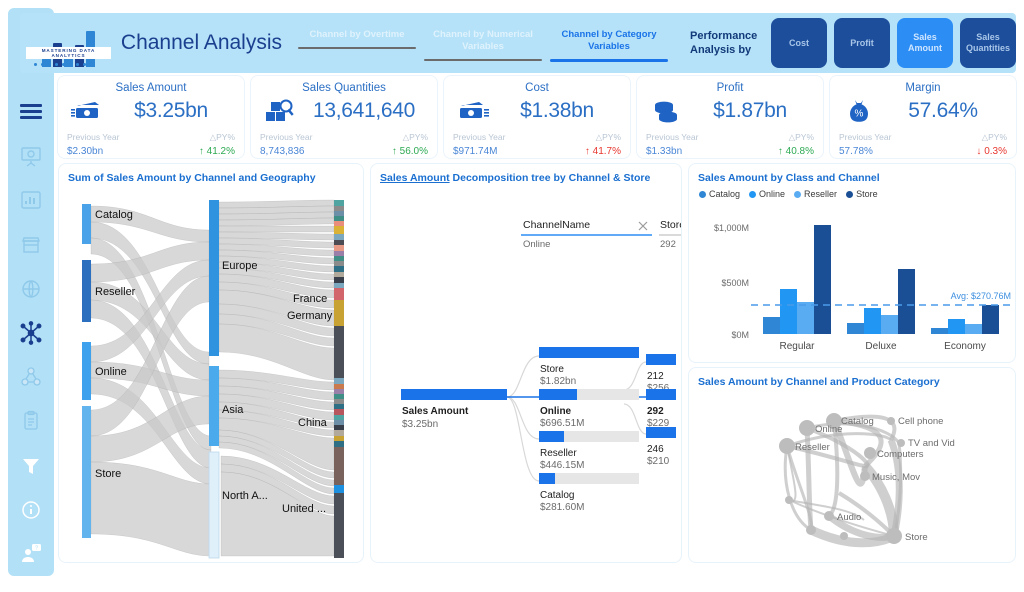 This screenshot has width=1024, height=592. What do you see at coordinates (956, 326) in the screenshot?
I see `bar-economy-online` at bounding box center [956, 326].